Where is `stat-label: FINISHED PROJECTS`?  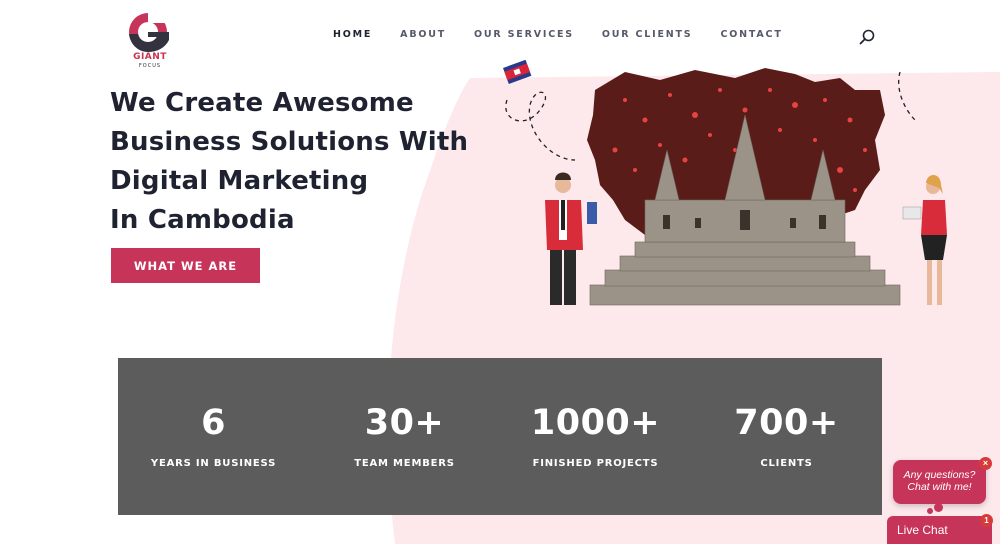 stat-label: FINISHED PROJECTS is located at coordinates (595, 463).